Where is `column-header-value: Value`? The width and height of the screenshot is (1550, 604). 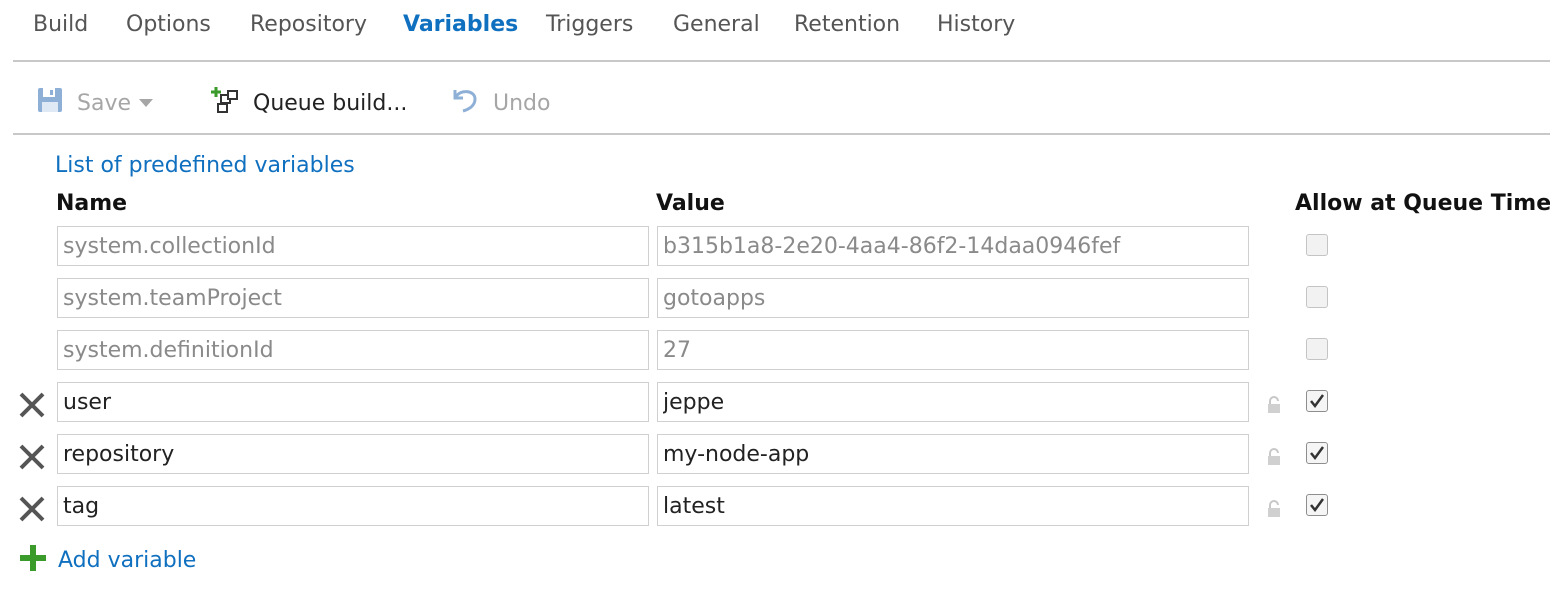
column-header-value: Value is located at coordinates (690, 203).